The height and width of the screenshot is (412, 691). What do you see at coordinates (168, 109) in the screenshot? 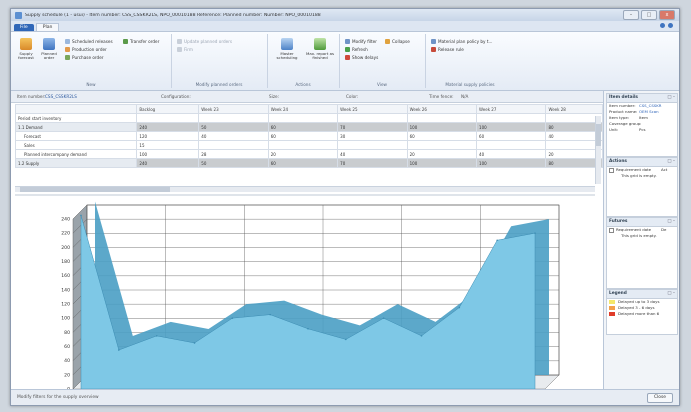
I see `grid-column-header: Backlog` at bounding box center [168, 109].